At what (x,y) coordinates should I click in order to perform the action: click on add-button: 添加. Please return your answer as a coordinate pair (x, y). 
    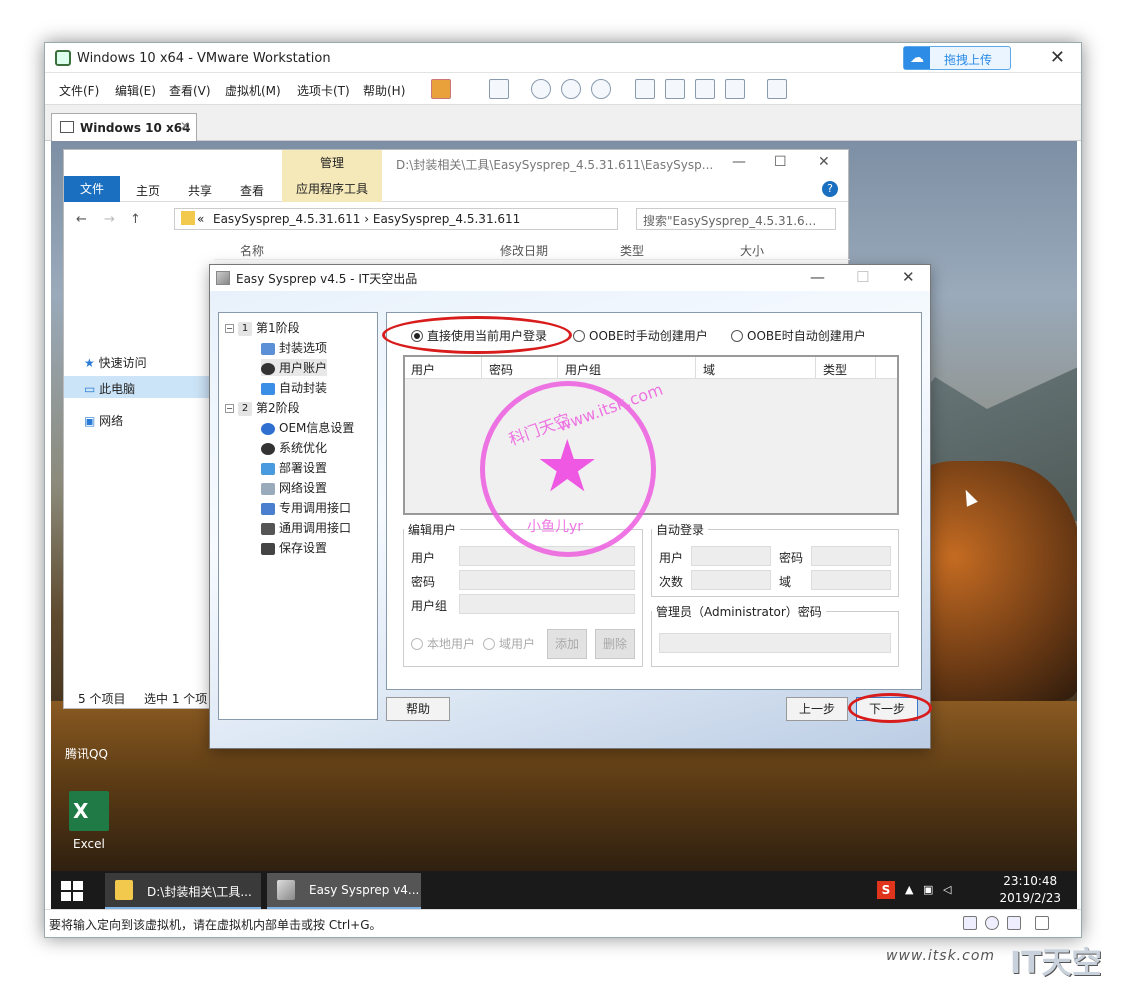
    Looking at the image, I should click on (567, 644).